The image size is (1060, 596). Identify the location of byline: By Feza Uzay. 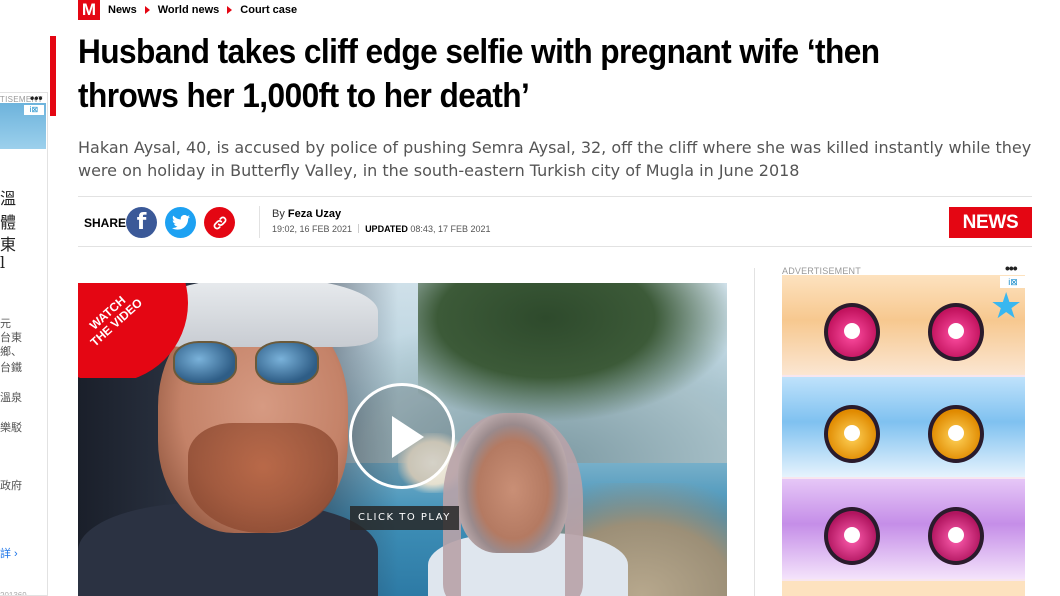
(306, 214).